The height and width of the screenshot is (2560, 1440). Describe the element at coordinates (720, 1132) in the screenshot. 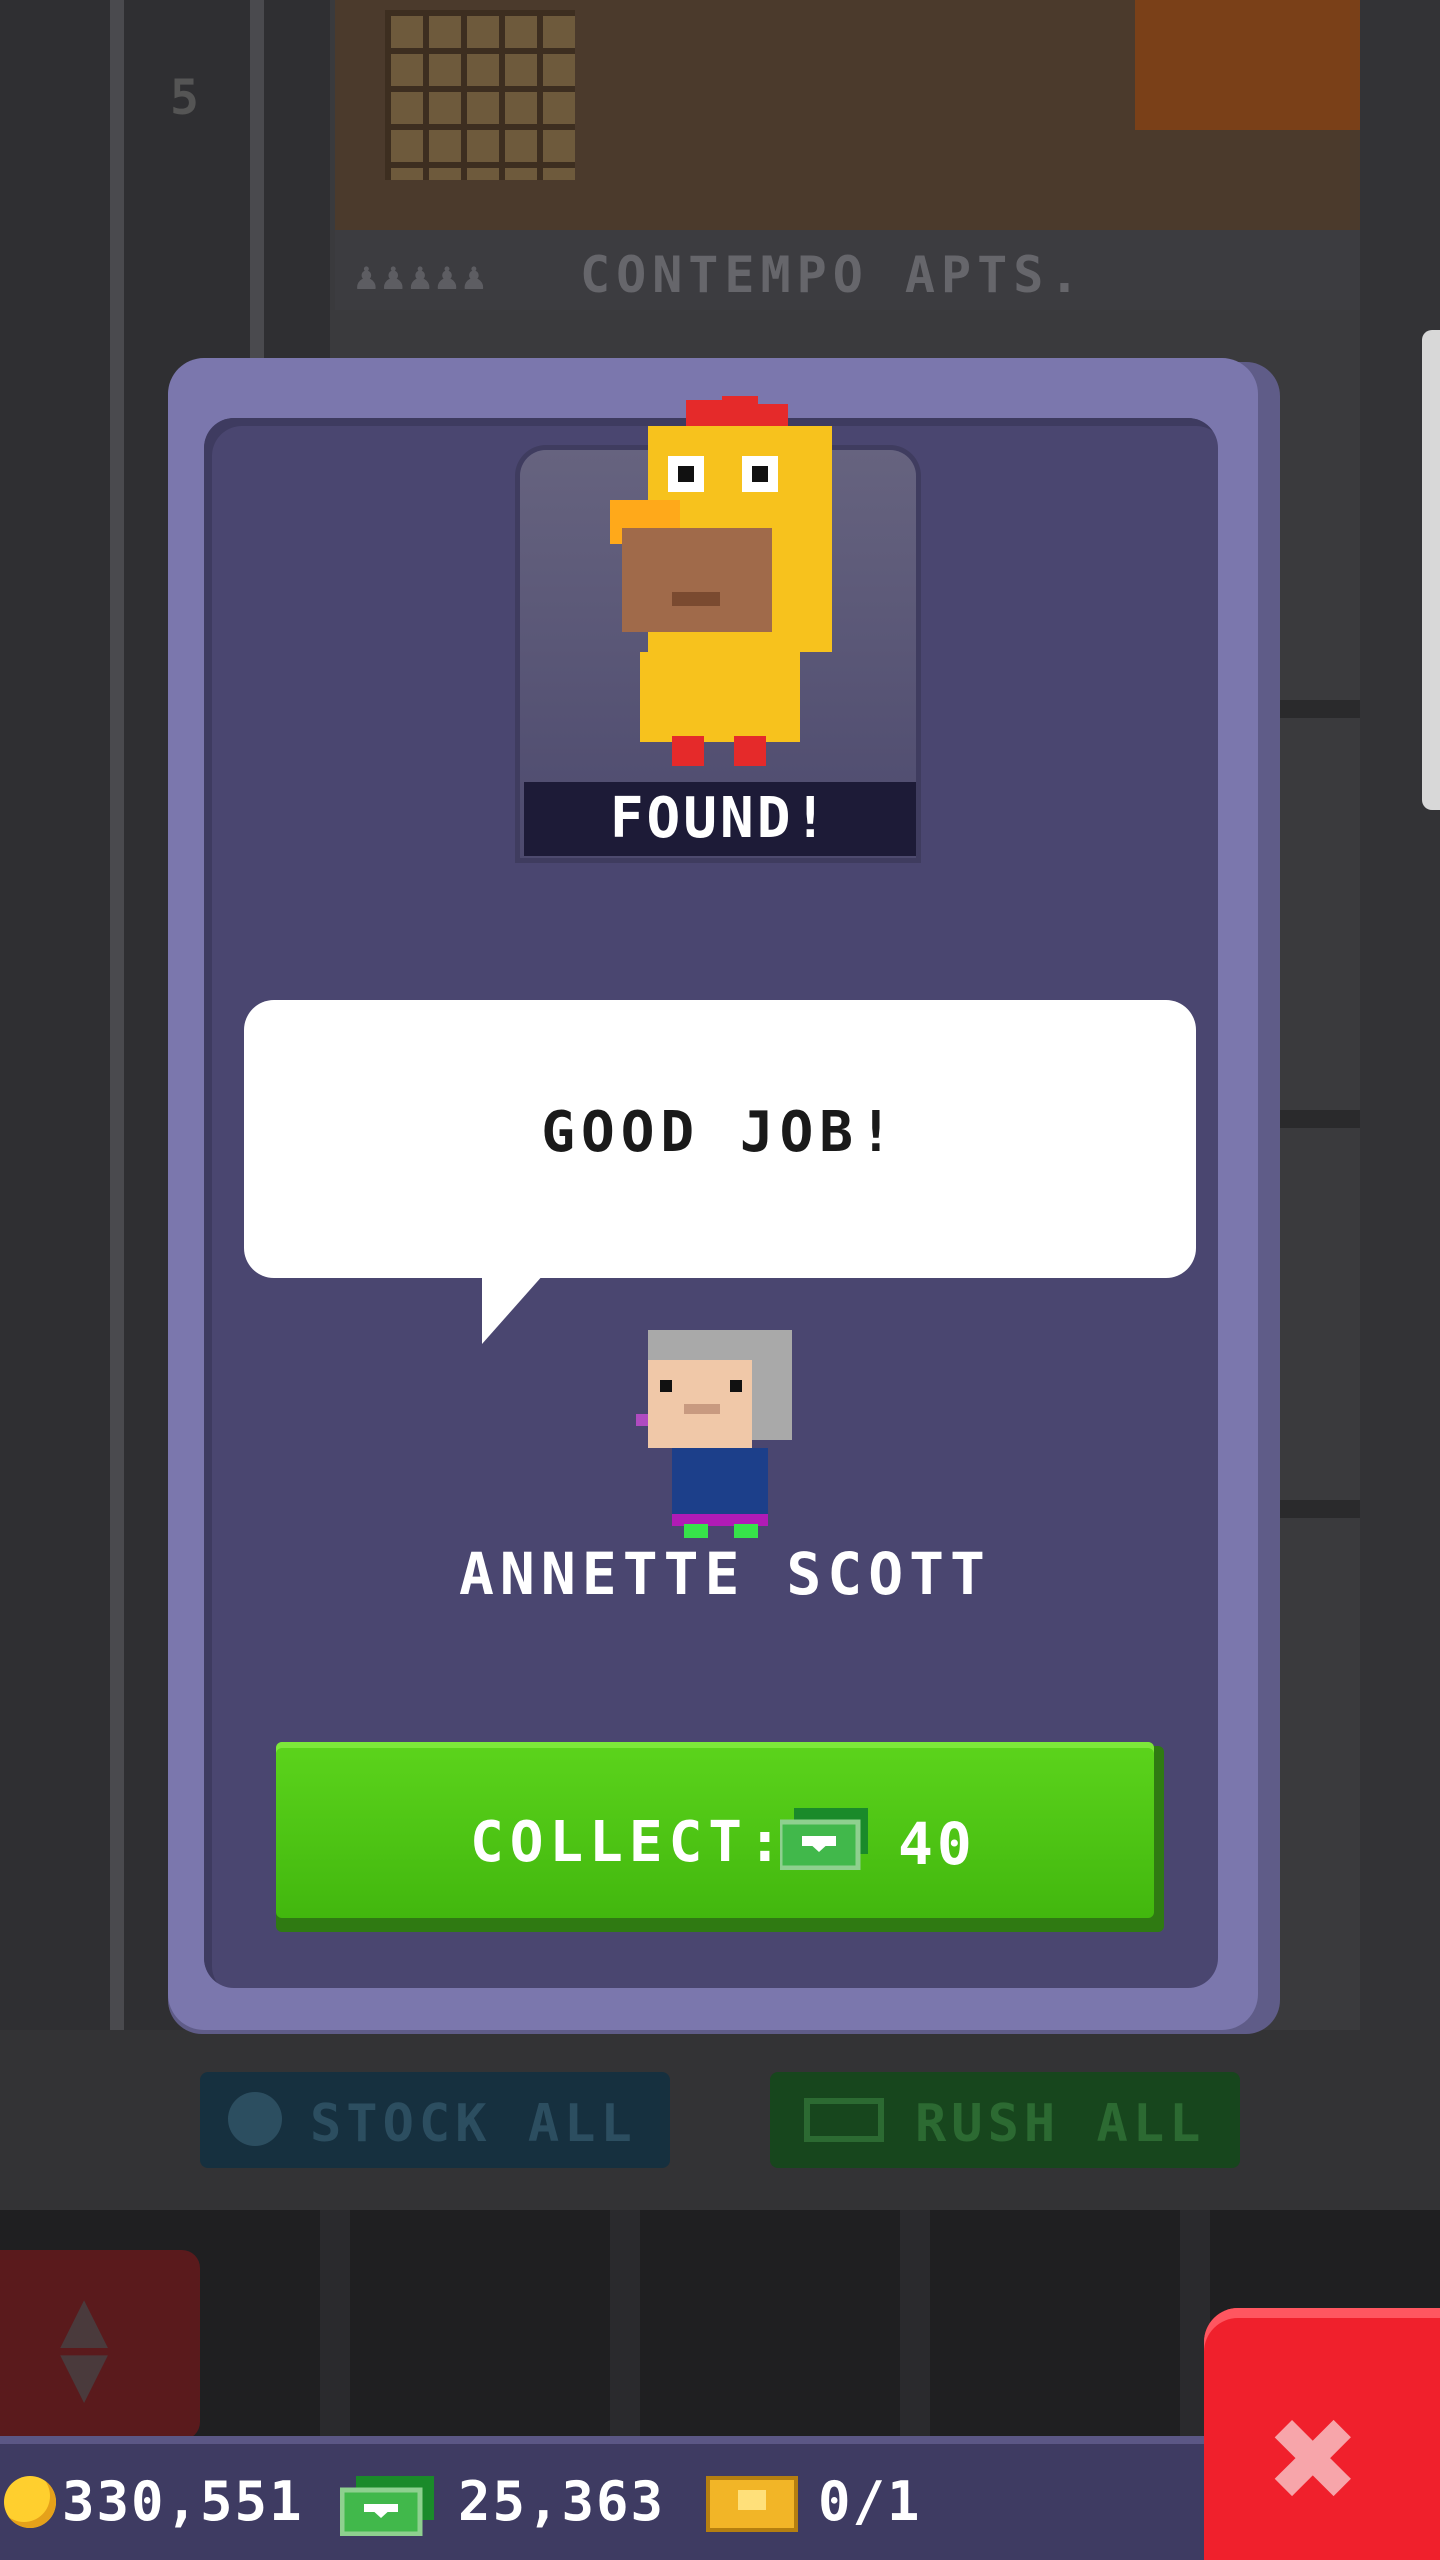

I see `speech-text: GOOD JOB!` at that location.